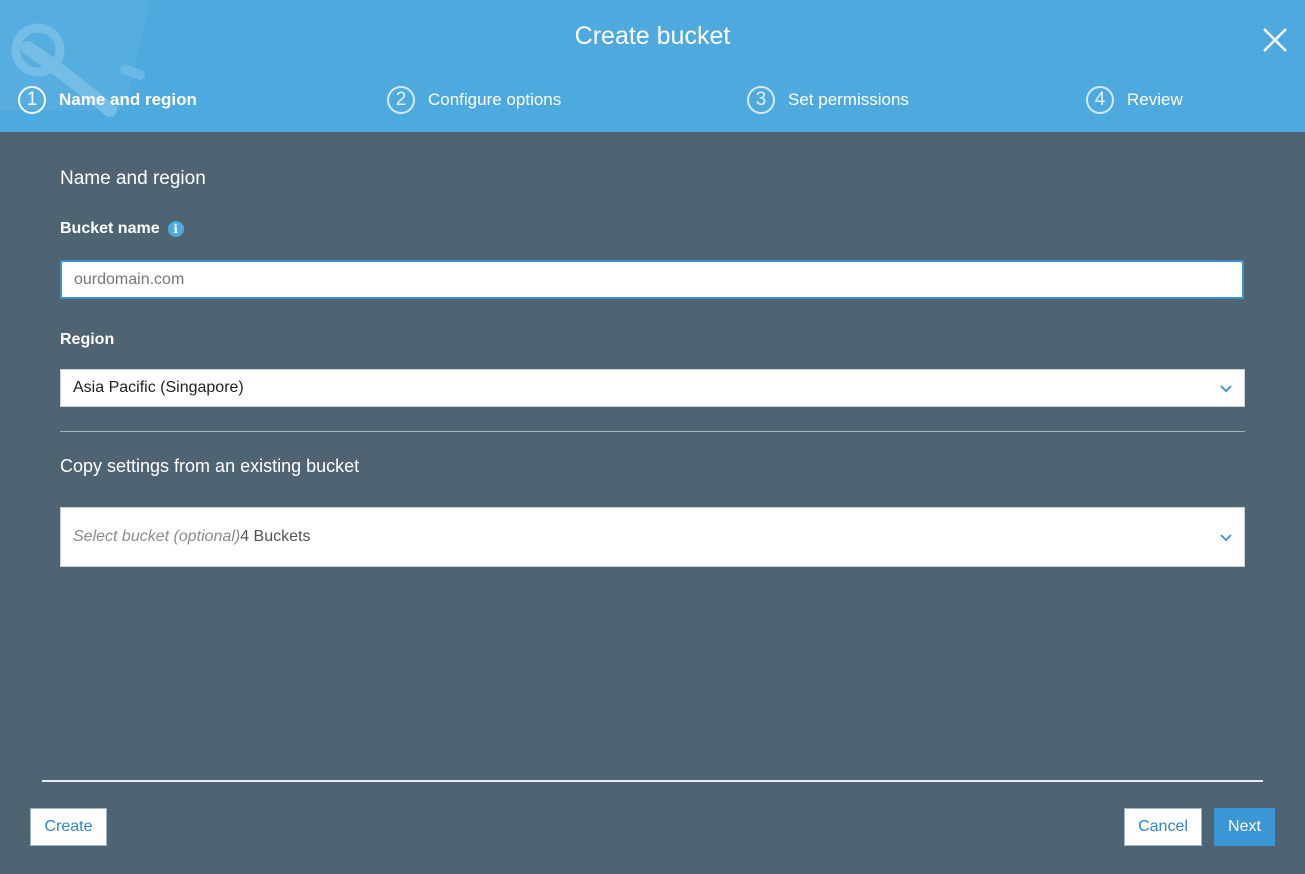 This screenshot has width=1305, height=874. Describe the element at coordinates (1163, 827) in the screenshot. I see `cancel-button: Cancel` at that location.